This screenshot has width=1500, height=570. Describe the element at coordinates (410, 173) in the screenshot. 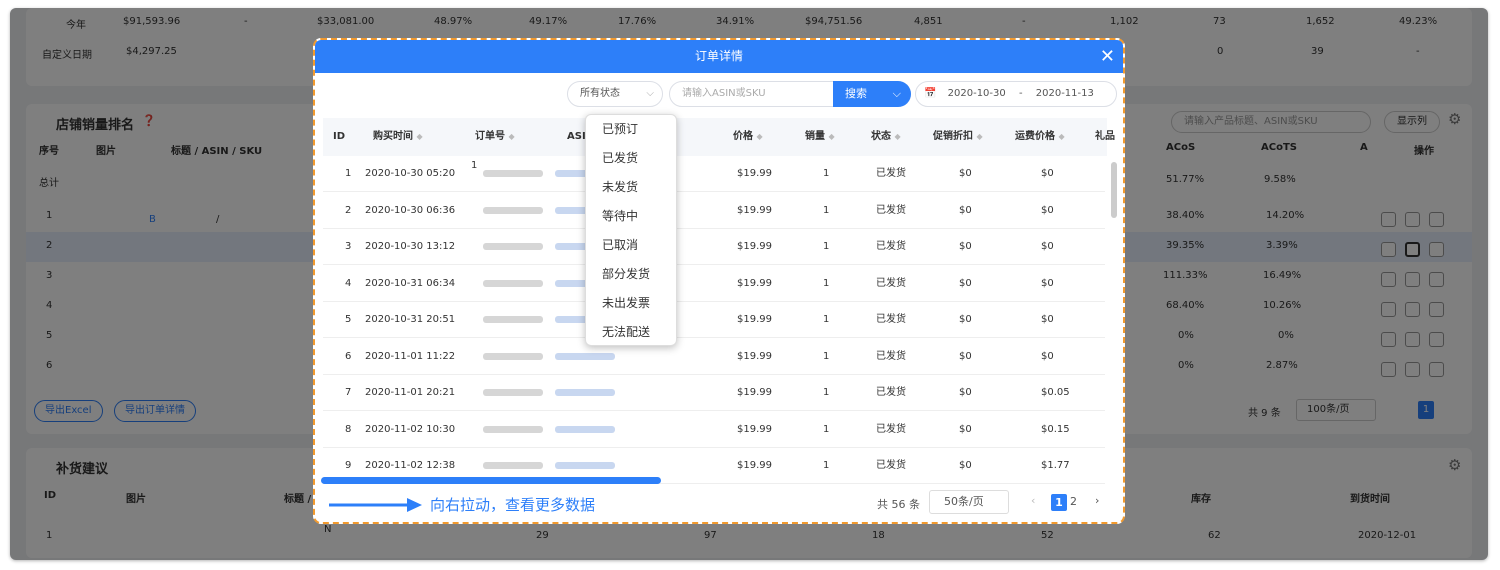

I see `cell-time: 2020-10-30 05:20` at that location.